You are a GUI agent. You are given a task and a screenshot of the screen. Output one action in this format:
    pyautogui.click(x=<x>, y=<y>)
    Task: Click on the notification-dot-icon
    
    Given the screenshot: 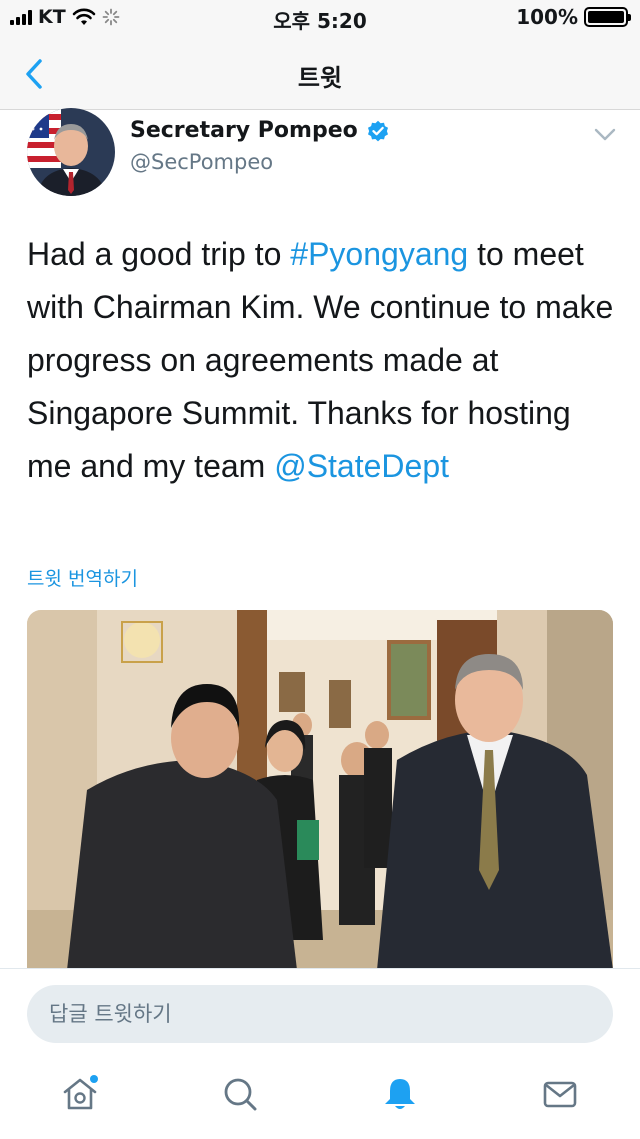 What is the action you would take?
    pyautogui.click(x=94, y=1079)
    